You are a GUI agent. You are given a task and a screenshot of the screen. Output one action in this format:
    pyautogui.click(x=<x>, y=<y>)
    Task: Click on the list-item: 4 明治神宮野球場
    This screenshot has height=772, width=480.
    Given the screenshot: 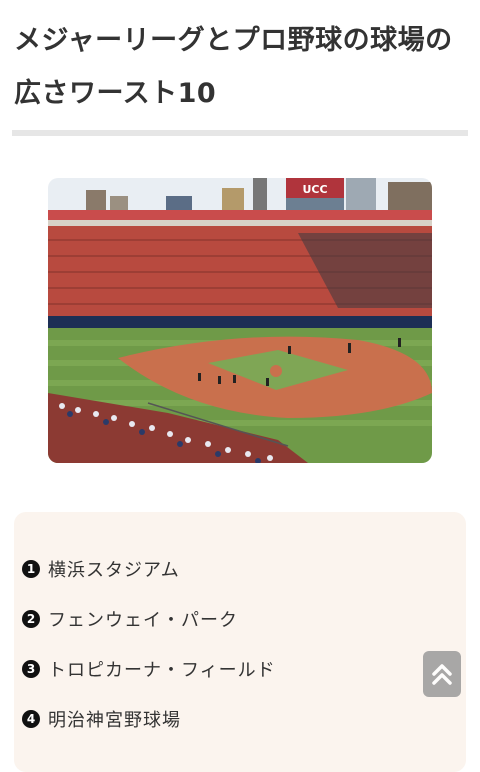 What is the action you would take?
    pyautogui.click(x=101, y=719)
    